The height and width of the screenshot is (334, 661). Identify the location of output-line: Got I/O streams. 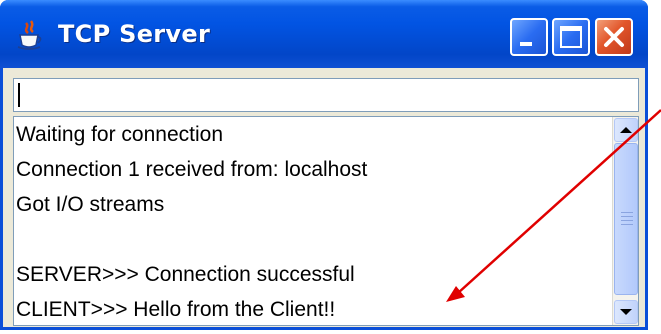
(90, 204).